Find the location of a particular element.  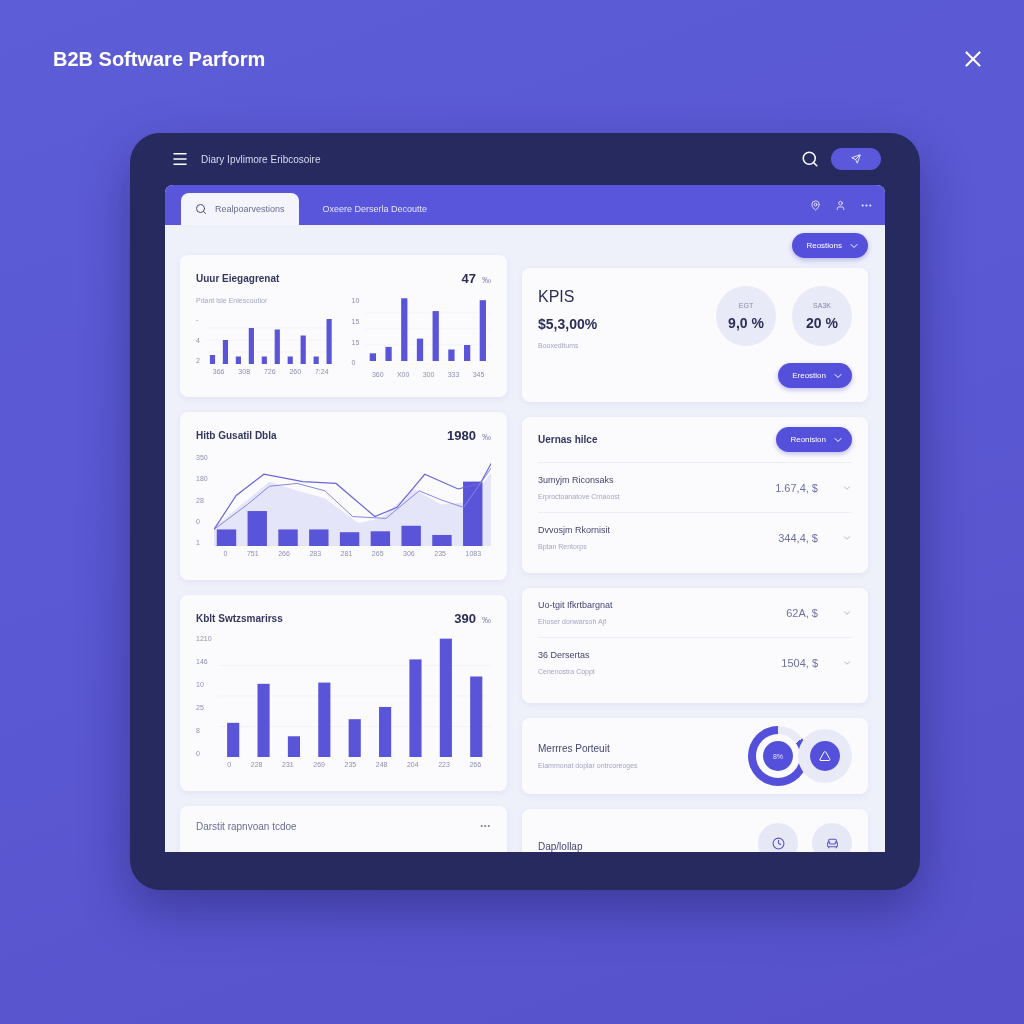

row-amount: 1504, $ is located at coordinates (799, 662).